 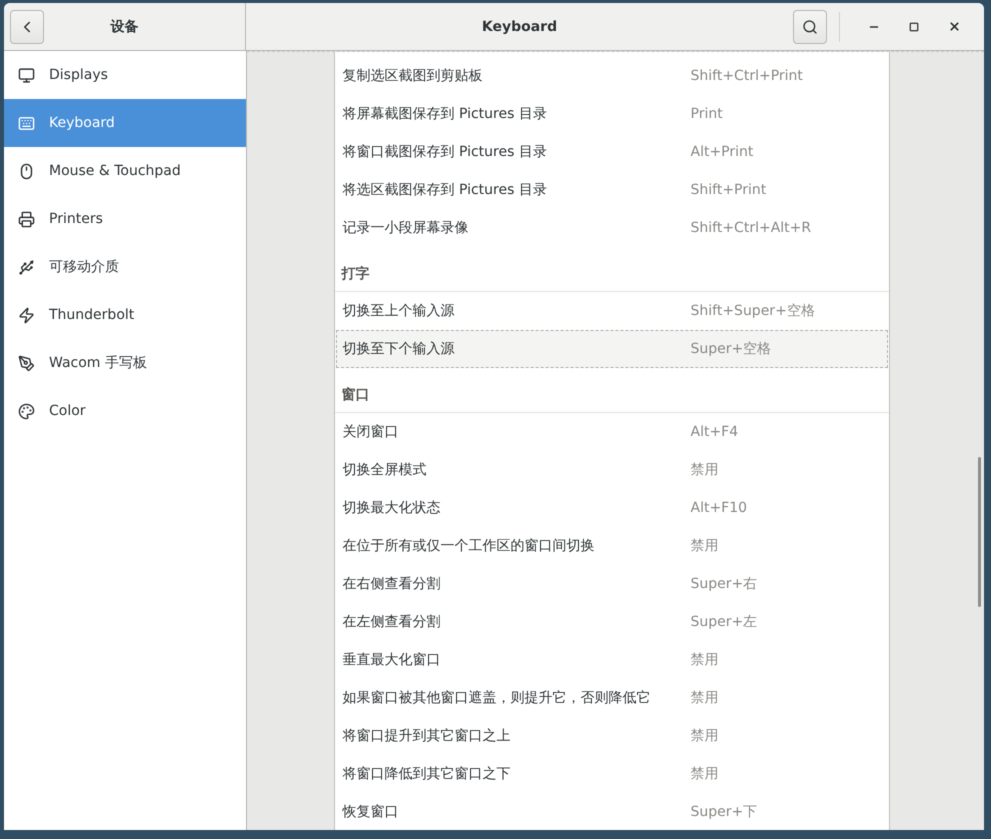 I want to click on shortcut-label: Shift+Ctrl+Print, so click(x=746, y=76).